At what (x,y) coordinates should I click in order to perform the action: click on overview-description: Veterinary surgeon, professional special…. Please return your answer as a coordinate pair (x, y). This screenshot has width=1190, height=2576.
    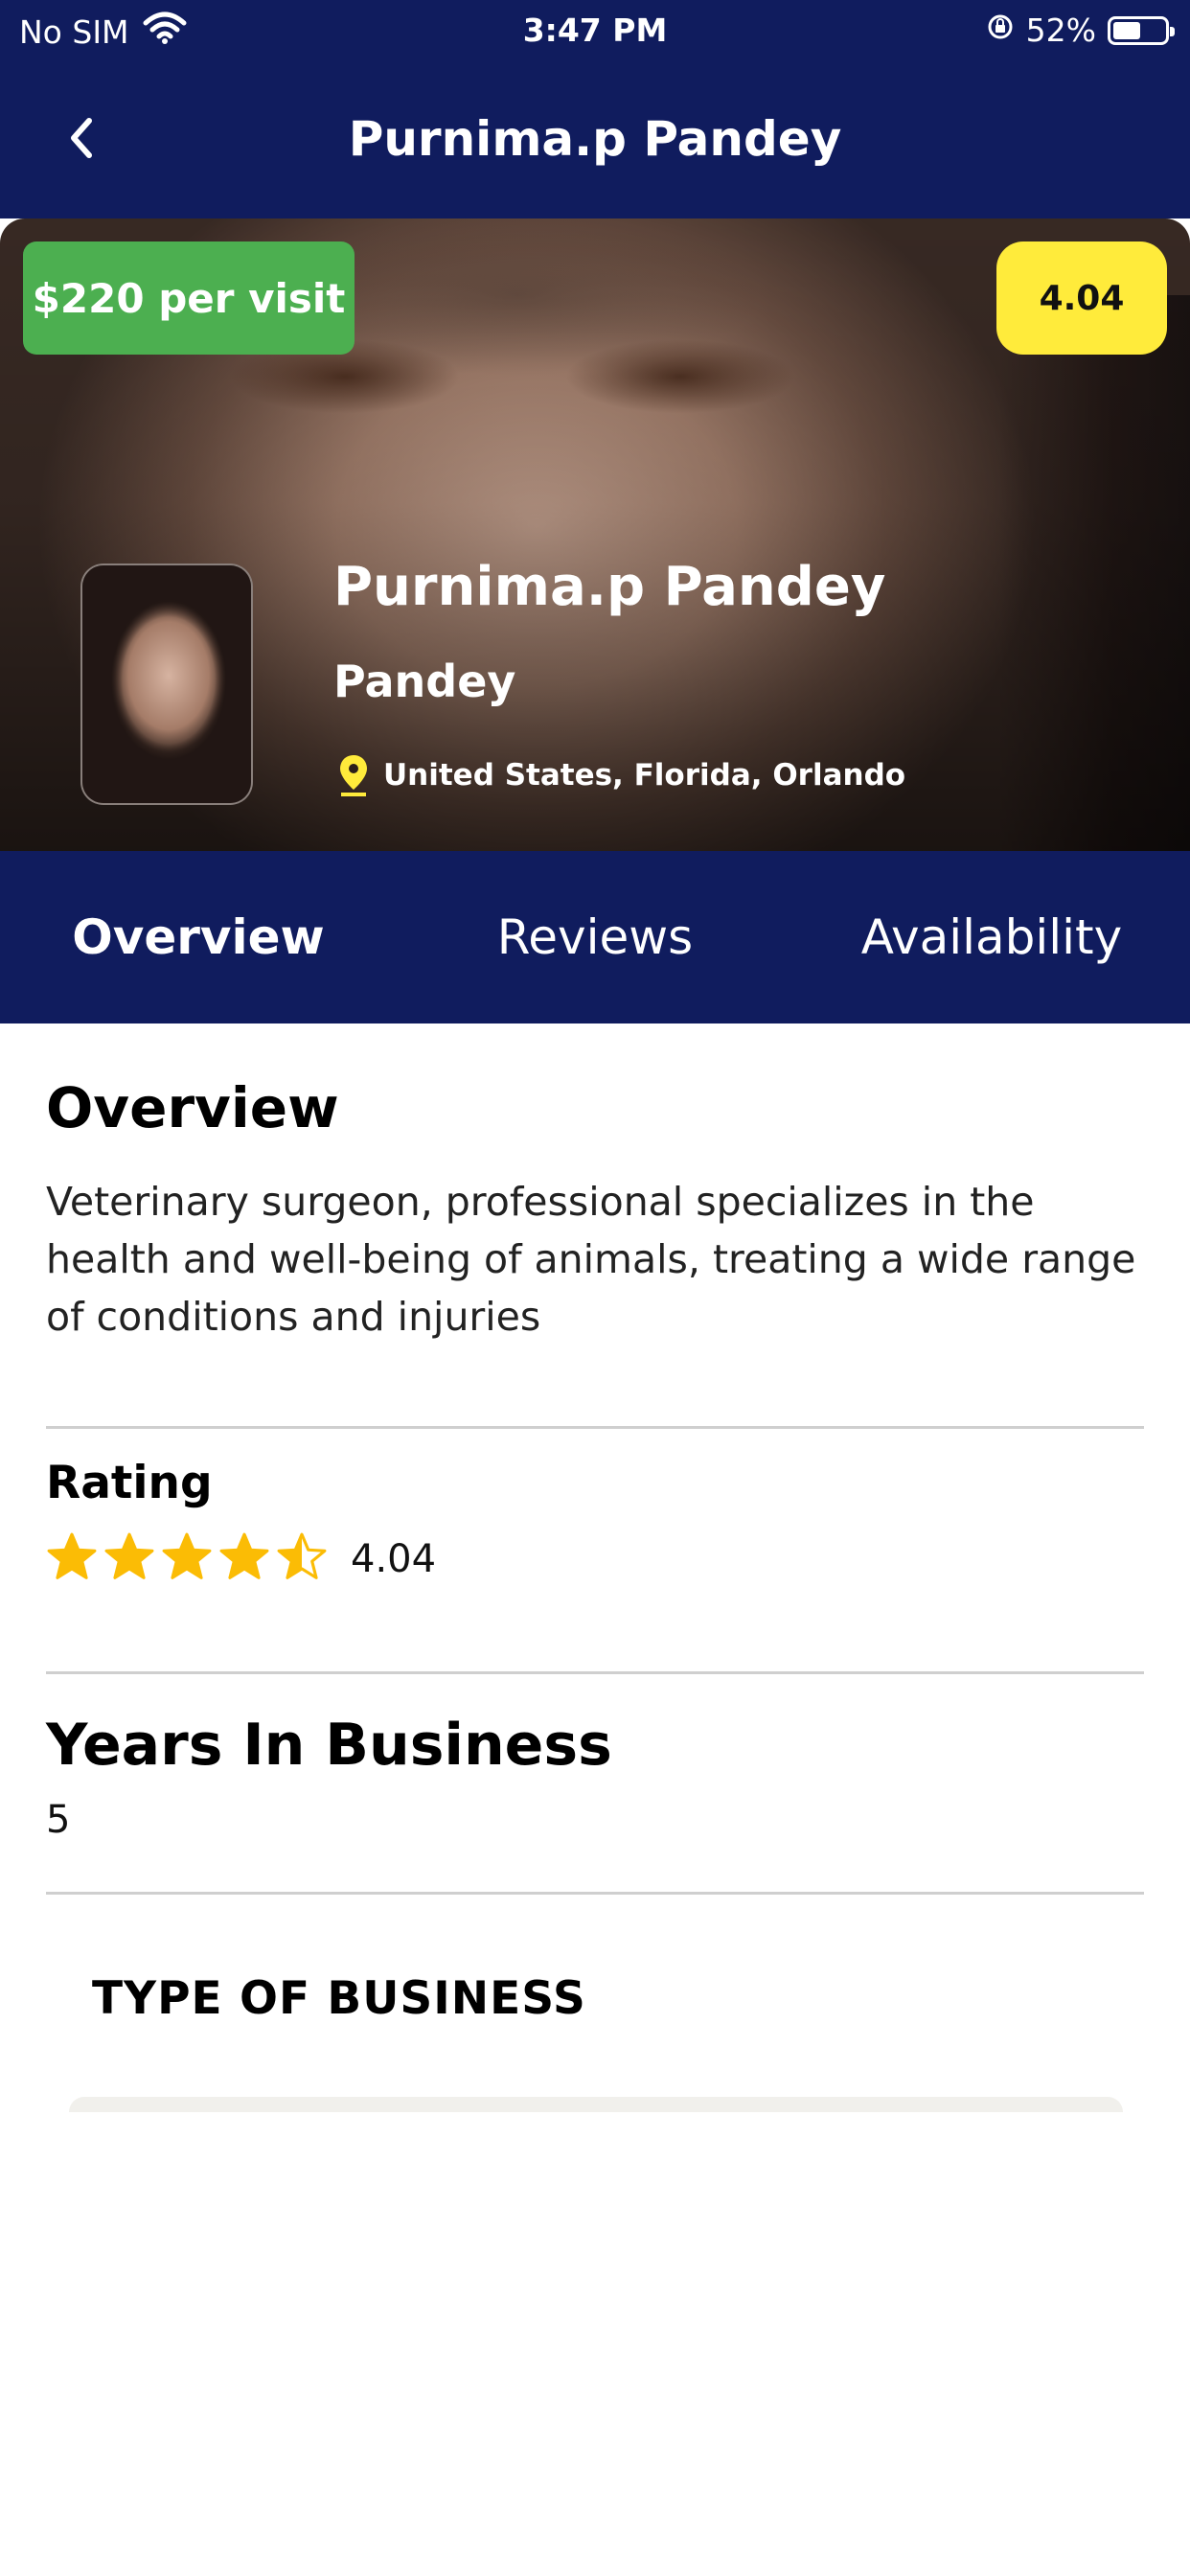
    Looking at the image, I should click on (591, 1259).